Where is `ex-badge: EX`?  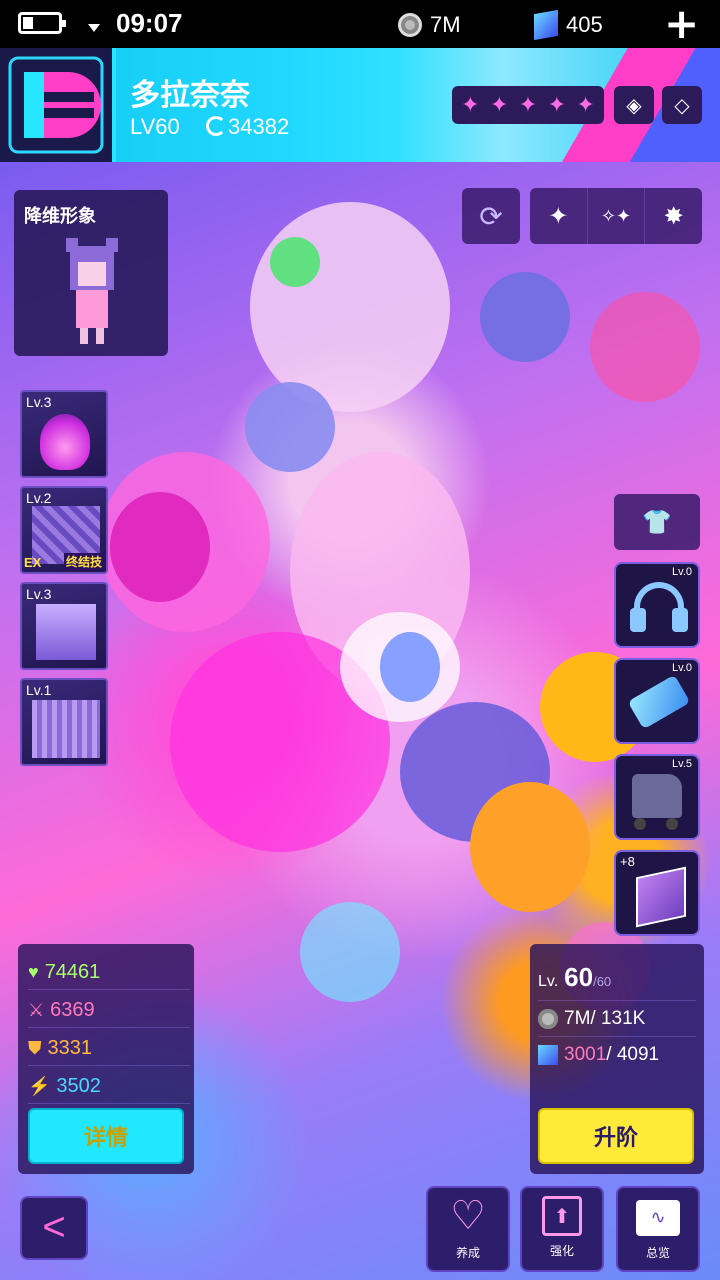 ex-badge: EX is located at coordinates (33, 562).